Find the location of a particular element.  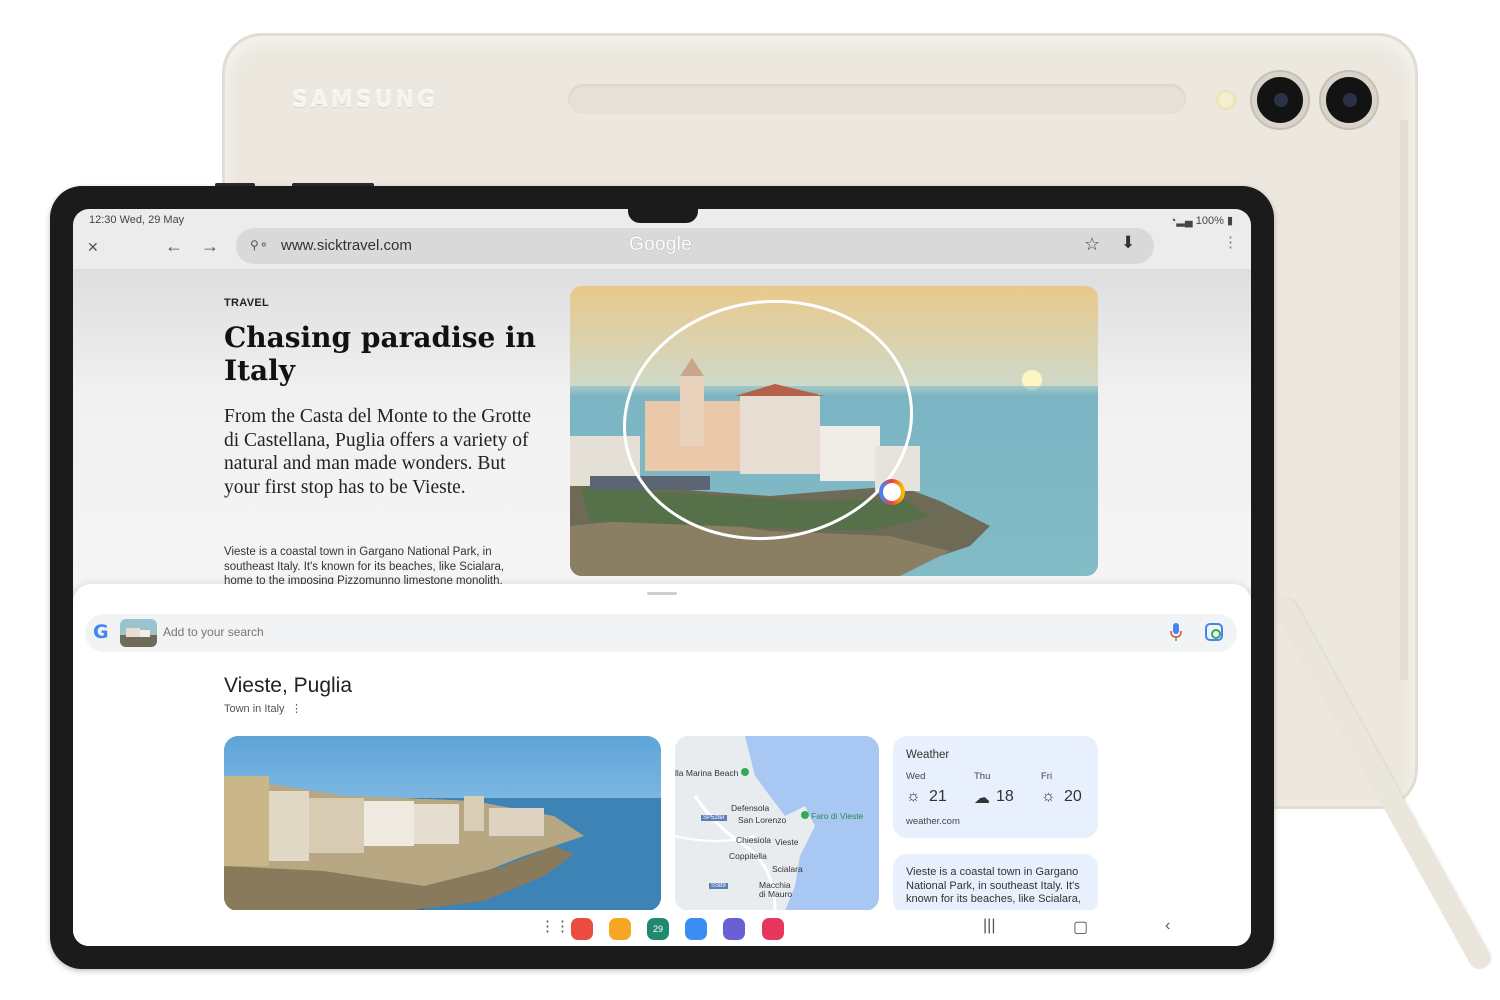

taskbar: ⋮⋮⋮ 29 ||| ▢ ‹ is located at coordinates (662, 928).